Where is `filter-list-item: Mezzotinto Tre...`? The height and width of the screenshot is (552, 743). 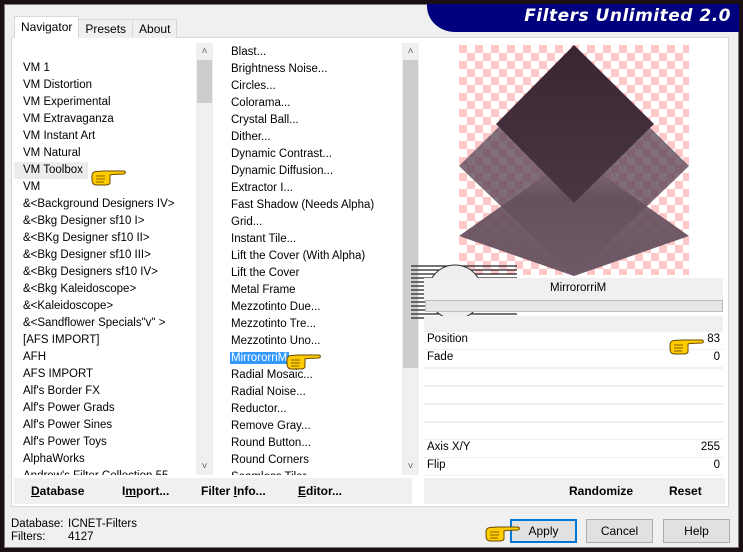 filter-list-item: Mezzotinto Tre... is located at coordinates (311, 324).